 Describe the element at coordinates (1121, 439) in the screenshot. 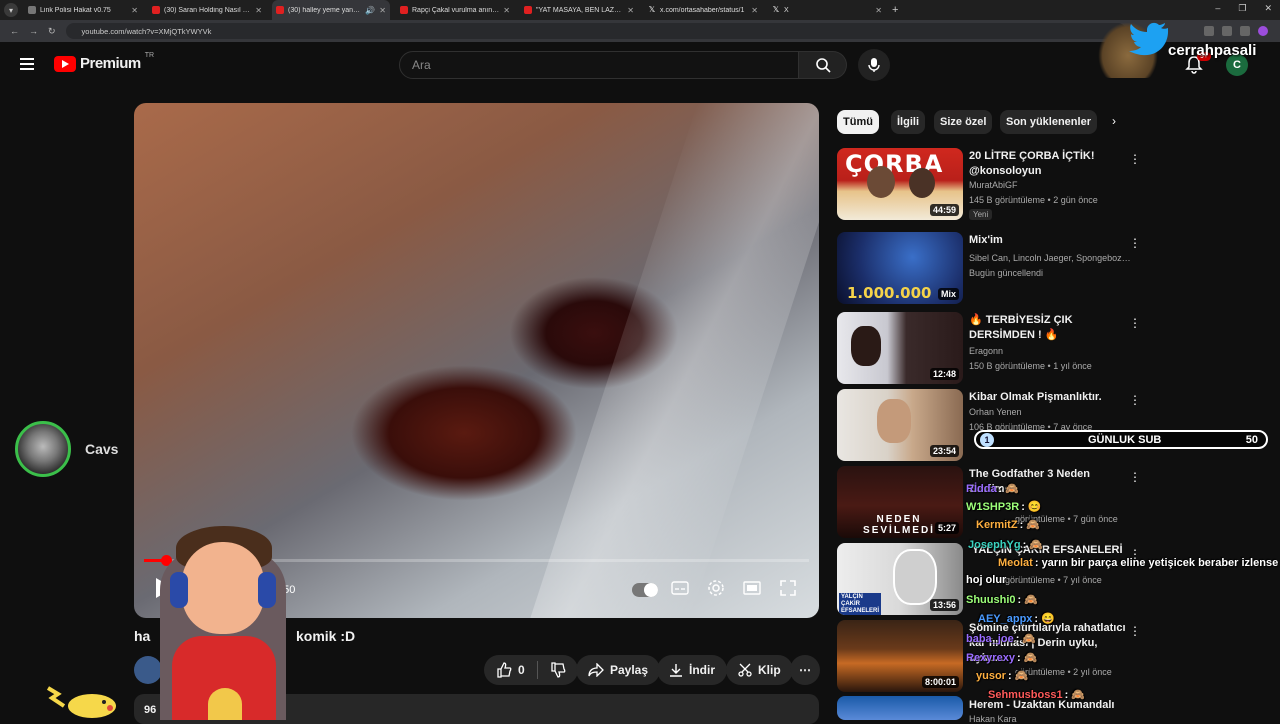

I see `sub-goal-bar: 1 GÜNLUK SUB 50` at that location.